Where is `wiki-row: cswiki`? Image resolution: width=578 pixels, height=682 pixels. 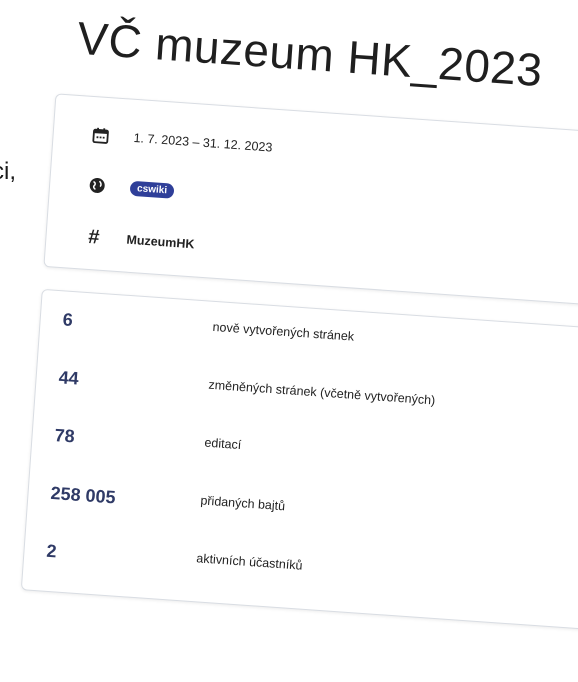
wiki-row: cswiki is located at coordinates (313, 202).